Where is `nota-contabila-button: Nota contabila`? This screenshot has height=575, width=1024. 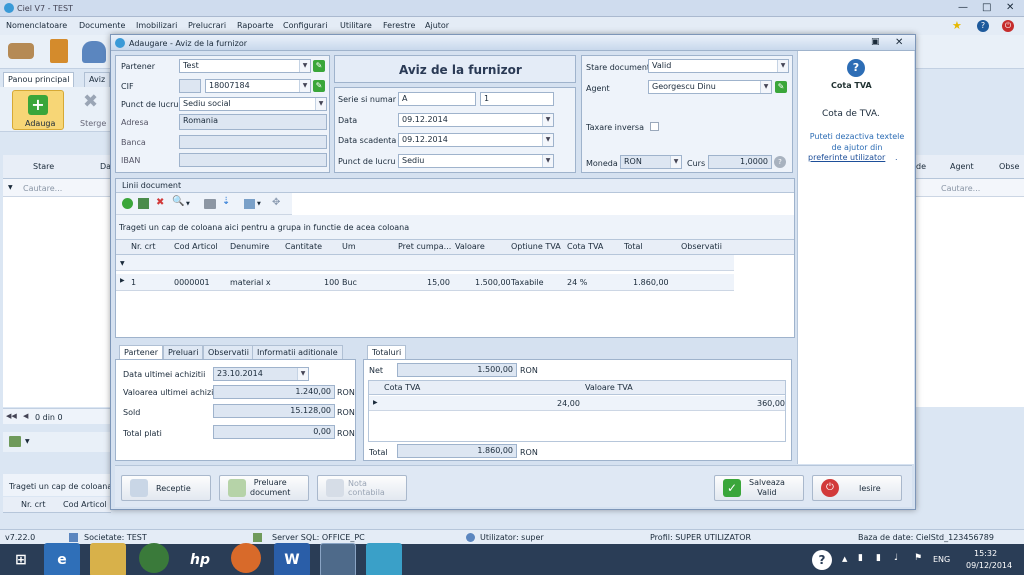
nota-contabila-button: Nota contabila is located at coordinates (362, 488).